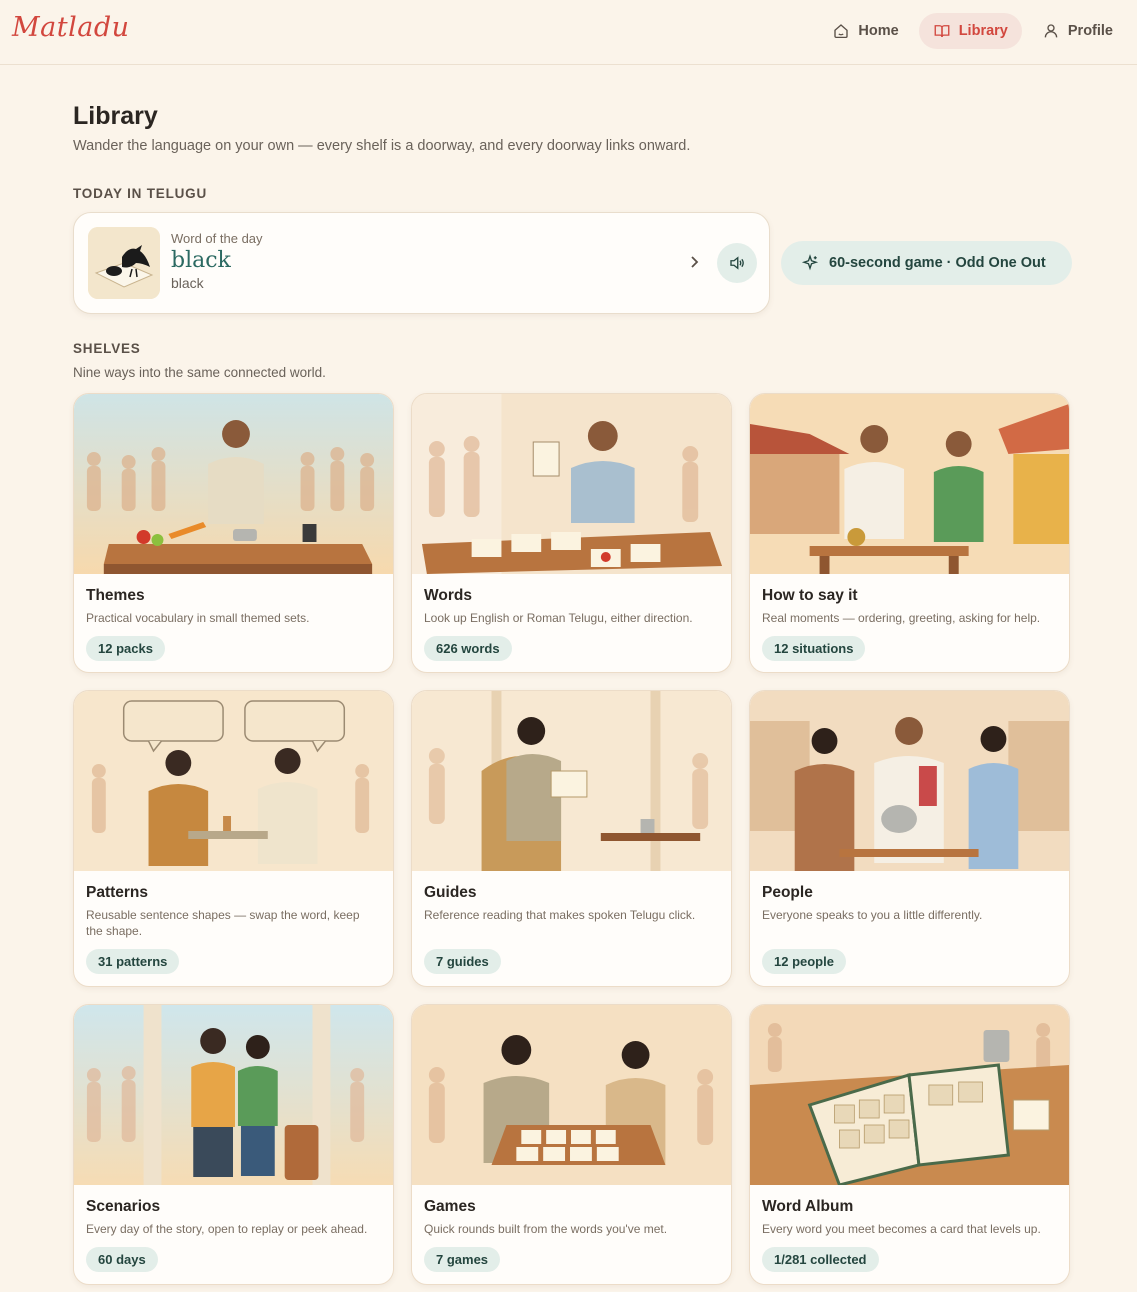  What do you see at coordinates (233, 781) in the screenshot?
I see `patterns-illustration` at bounding box center [233, 781].